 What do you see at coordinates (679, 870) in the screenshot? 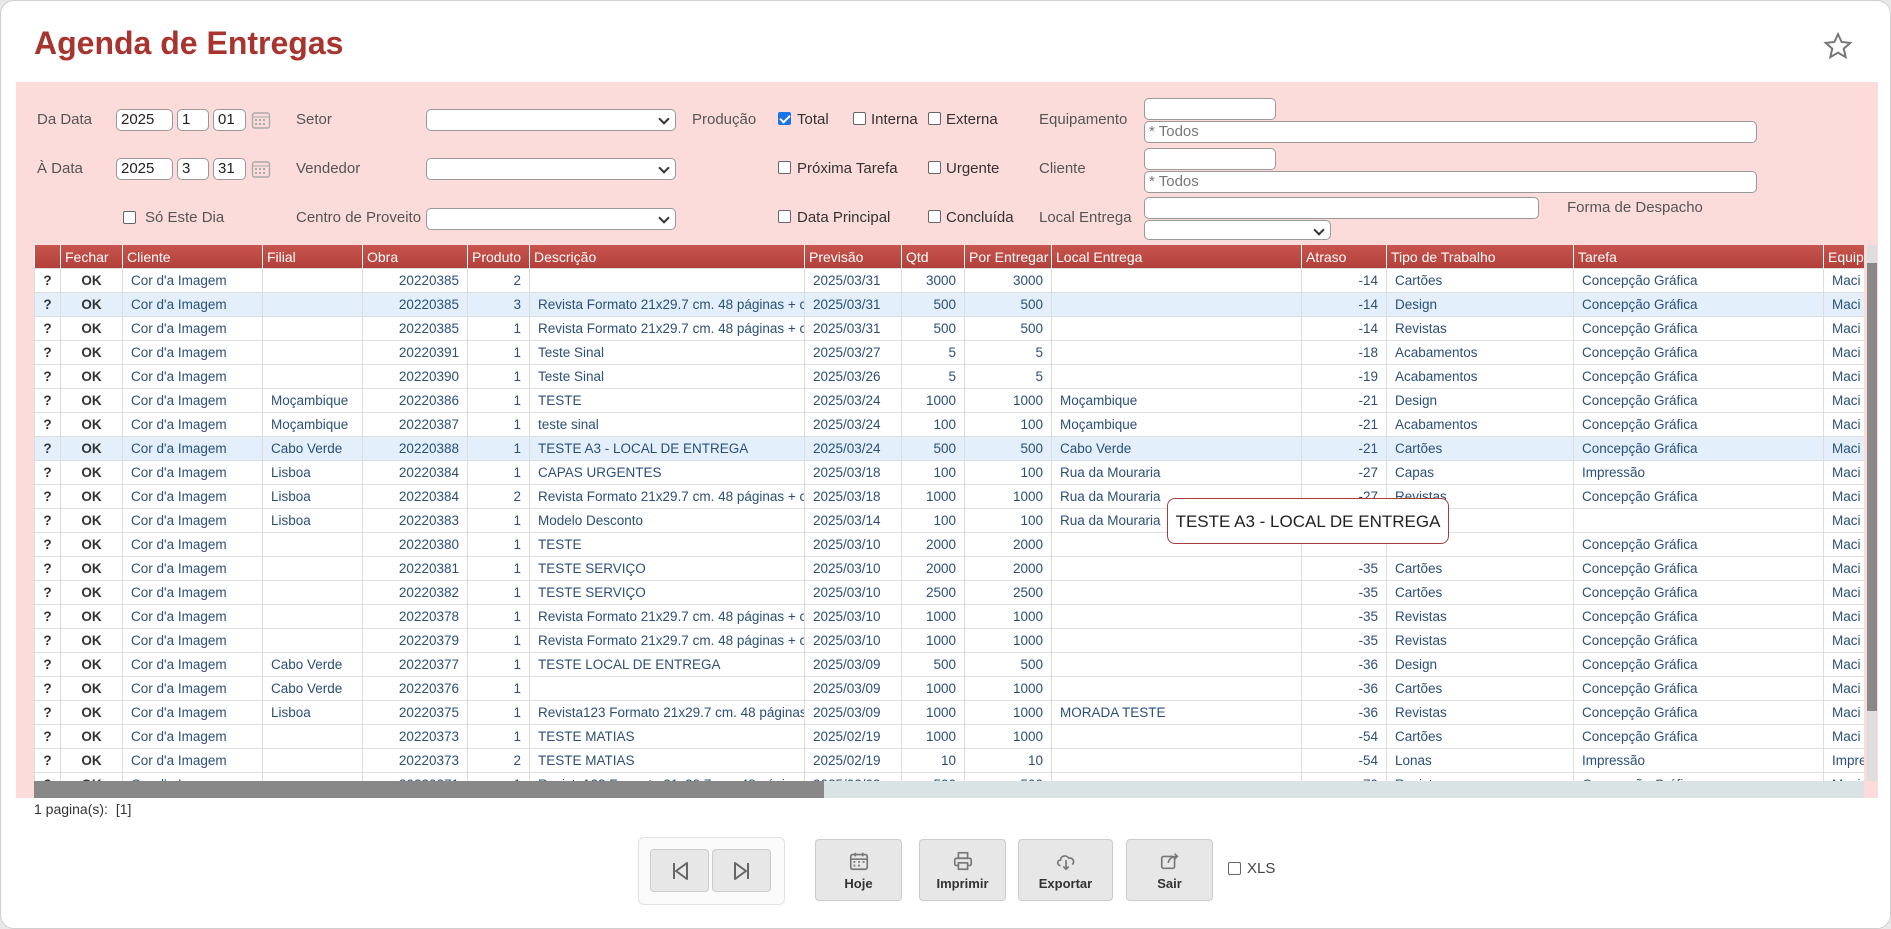
I see `first-page-button` at bounding box center [679, 870].